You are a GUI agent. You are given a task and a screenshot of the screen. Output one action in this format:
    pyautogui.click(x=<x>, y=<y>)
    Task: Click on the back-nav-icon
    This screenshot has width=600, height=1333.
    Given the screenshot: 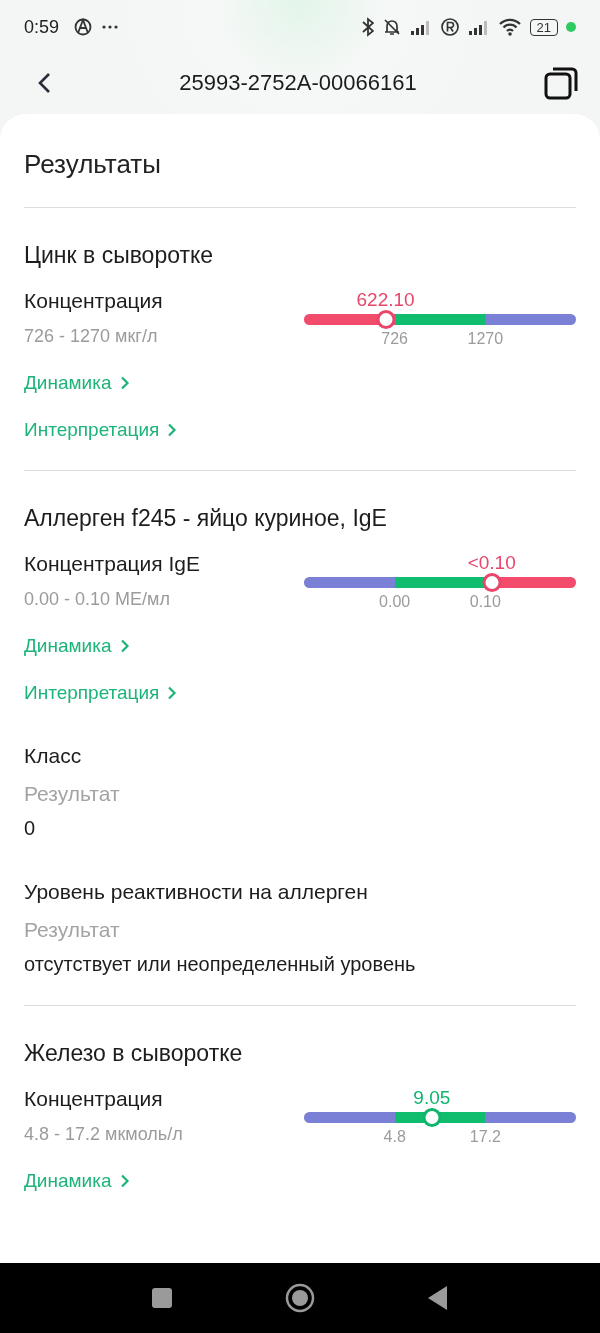 What is the action you would take?
    pyautogui.click(x=438, y=1298)
    